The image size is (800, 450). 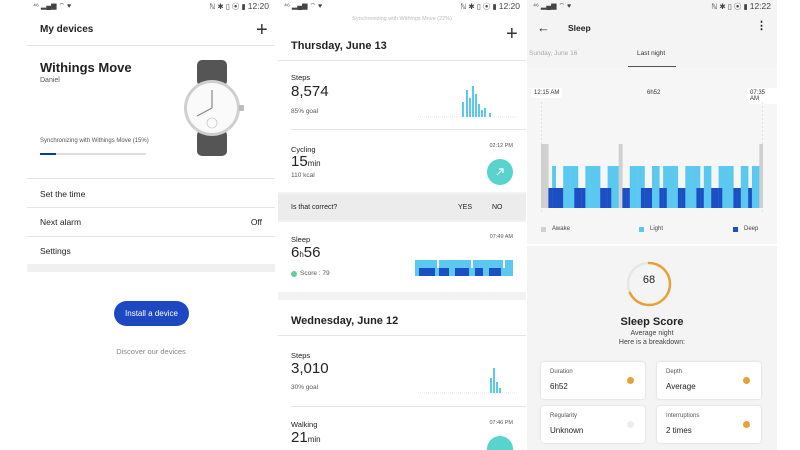 I want to click on sync-banner: Synchronizing with Withings Move (22%), so click(x=402, y=19).